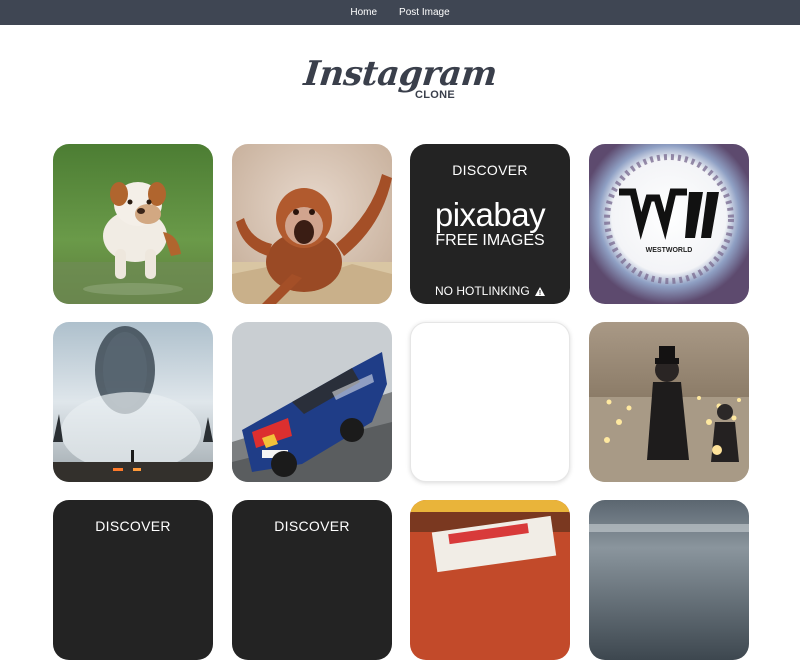 The image size is (800, 660). What do you see at coordinates (312, 224) in the screenshot?
I see `post-image-orangutan` at bounding box center [312, 224].